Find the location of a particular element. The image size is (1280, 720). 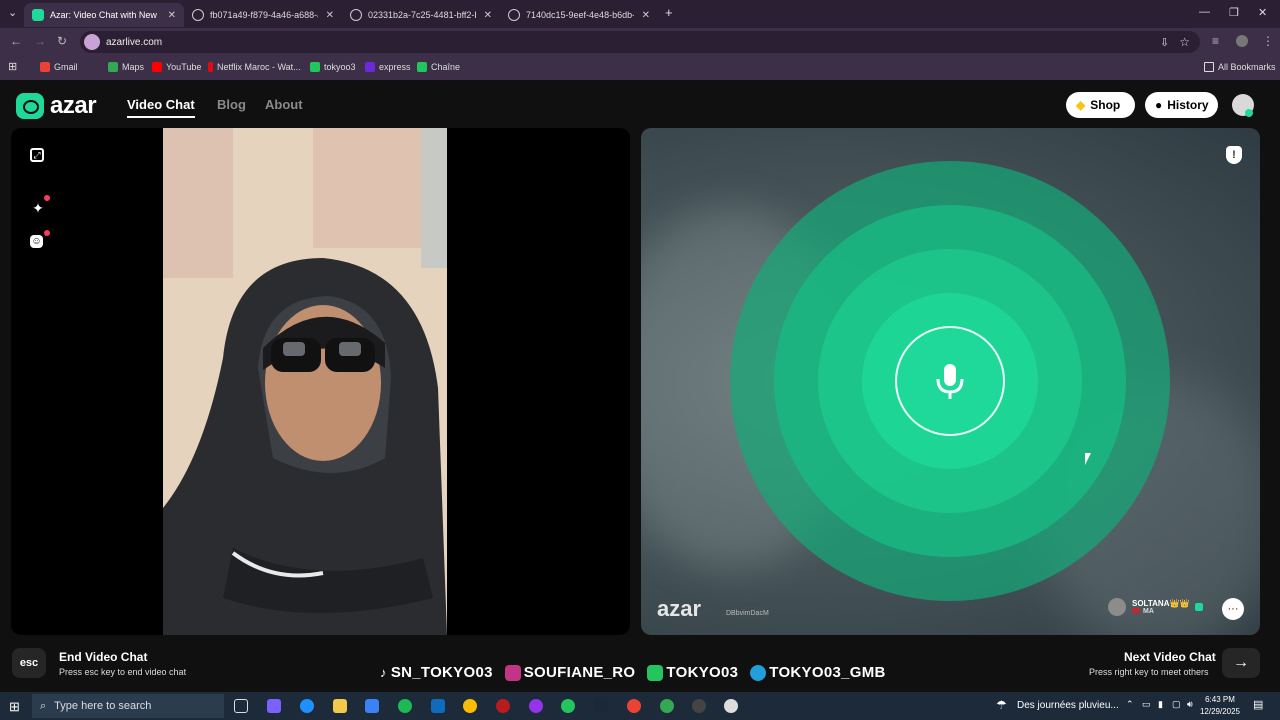

history-button: ● History is located at coordinates (1181, 105).